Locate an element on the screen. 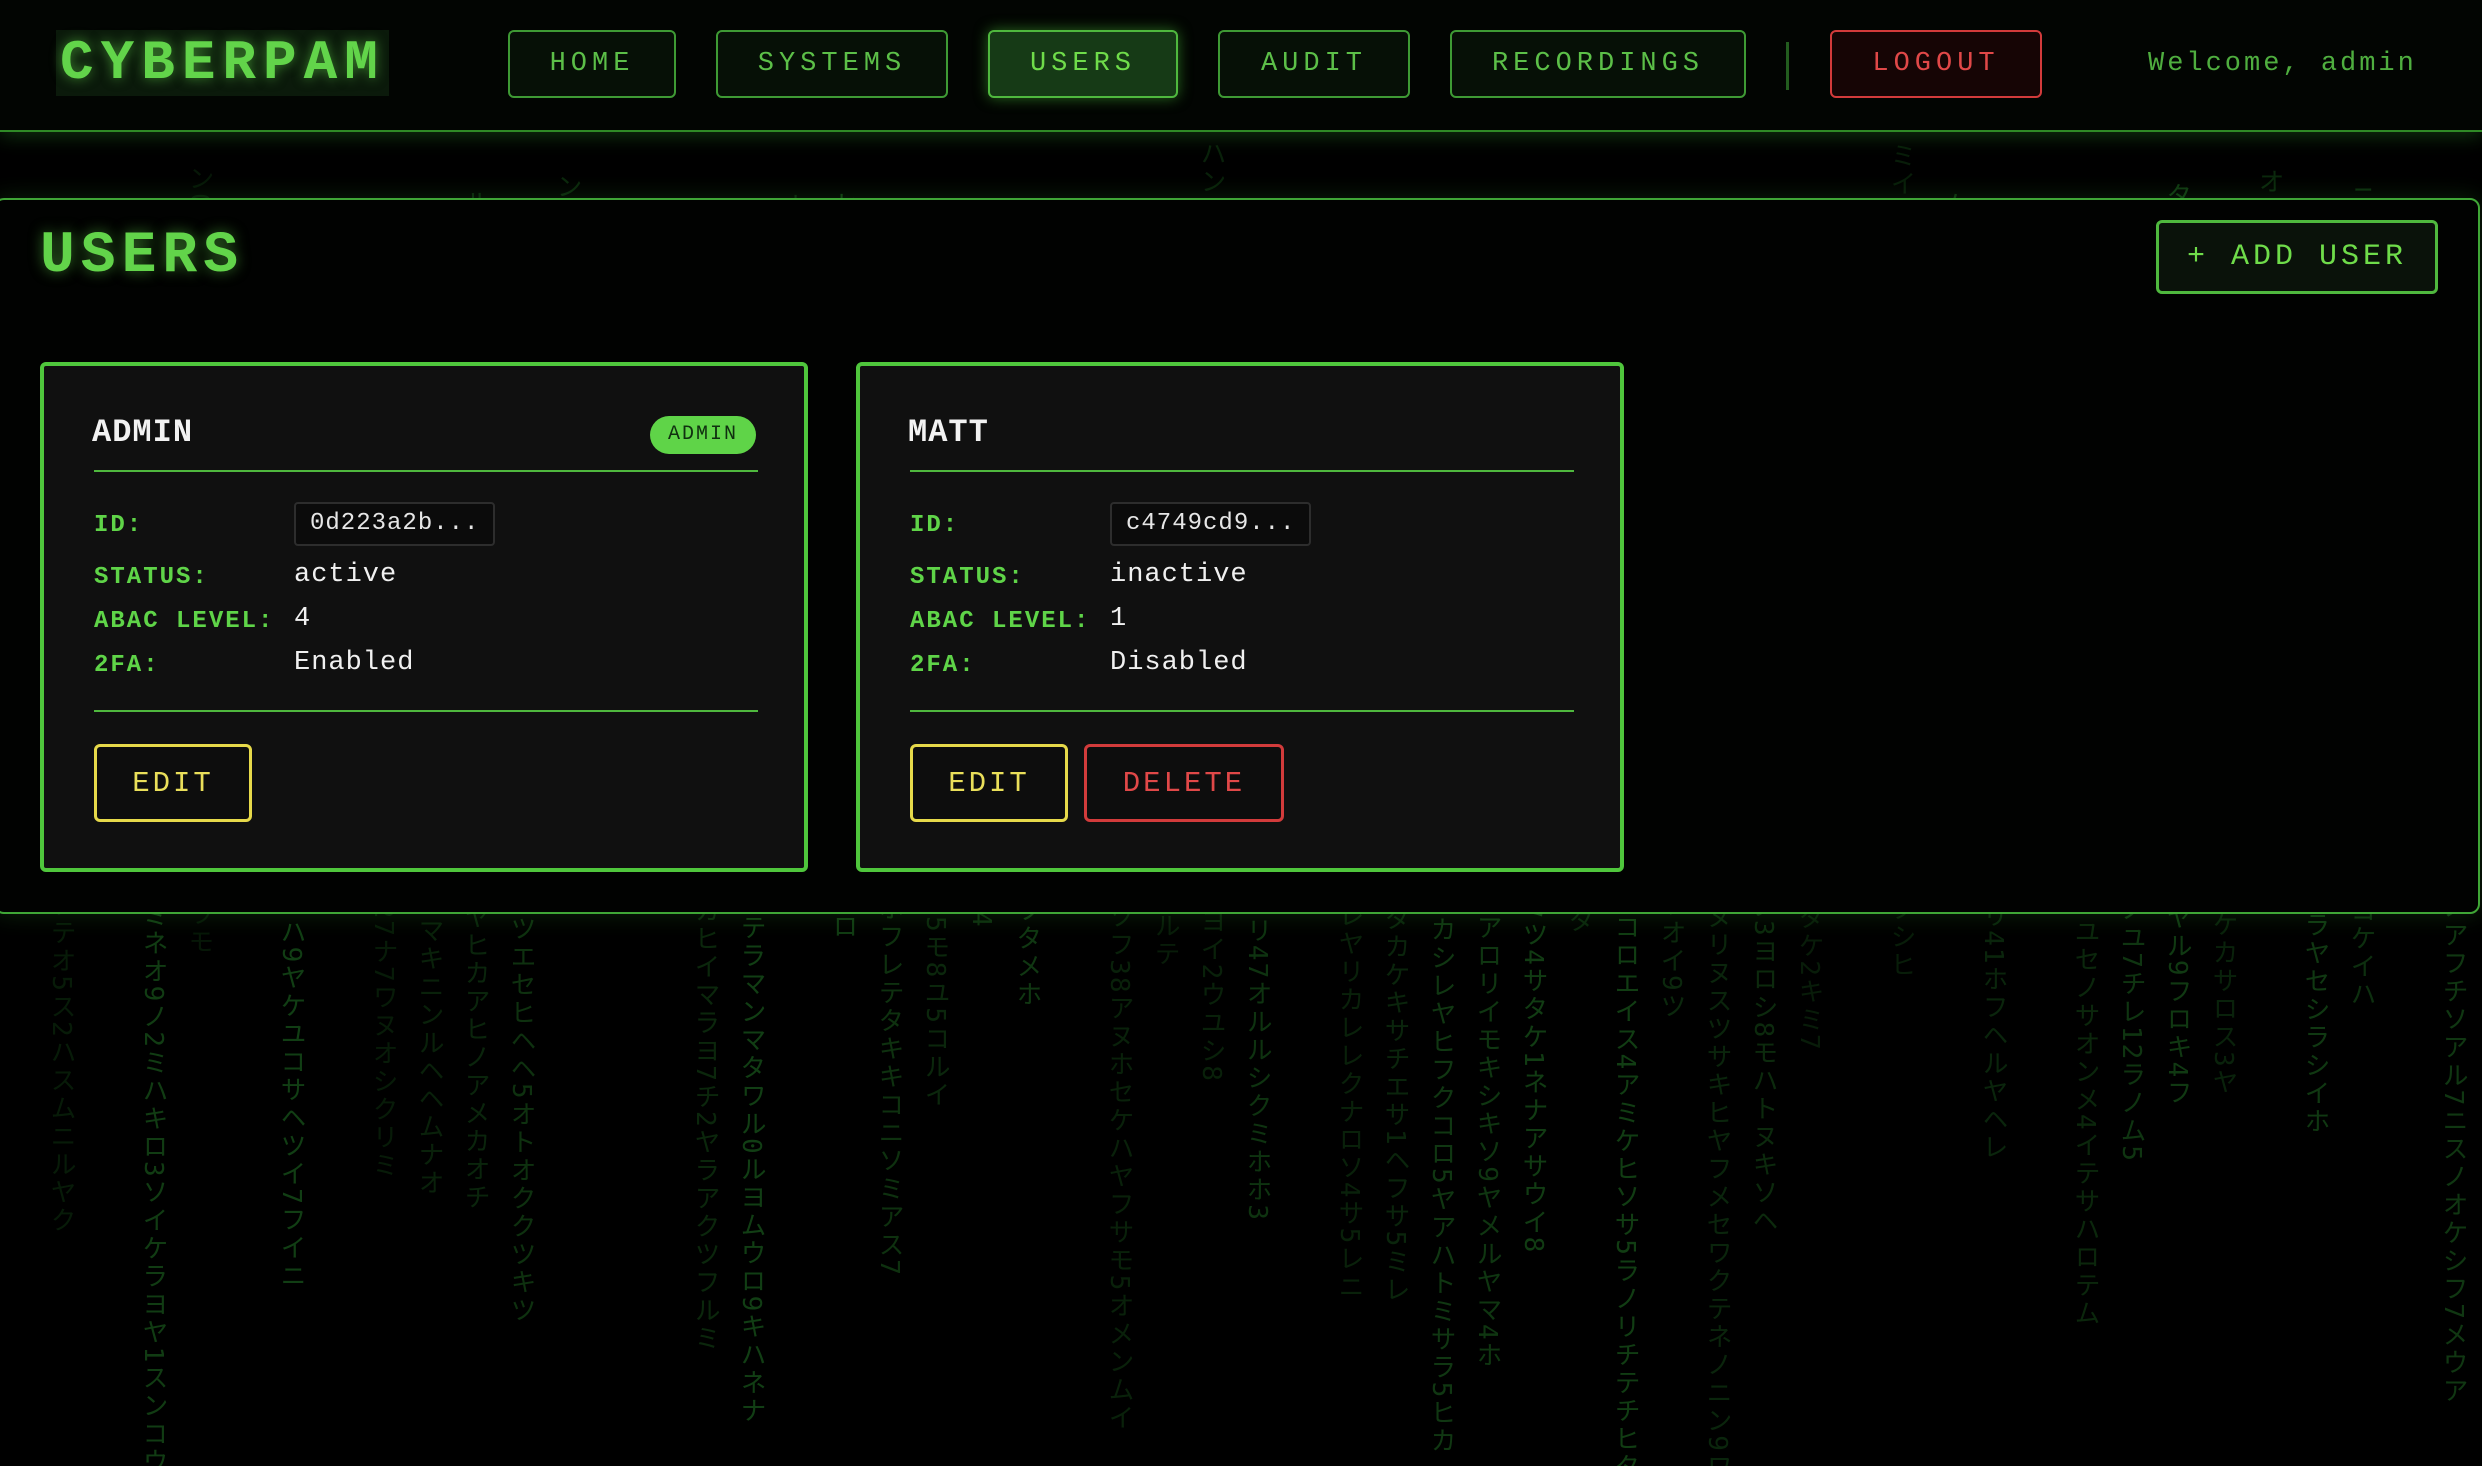 The width and height of the screenshot is (2482, 1466). delete-user-button: DELETE is located at coordinates (1184, 783).